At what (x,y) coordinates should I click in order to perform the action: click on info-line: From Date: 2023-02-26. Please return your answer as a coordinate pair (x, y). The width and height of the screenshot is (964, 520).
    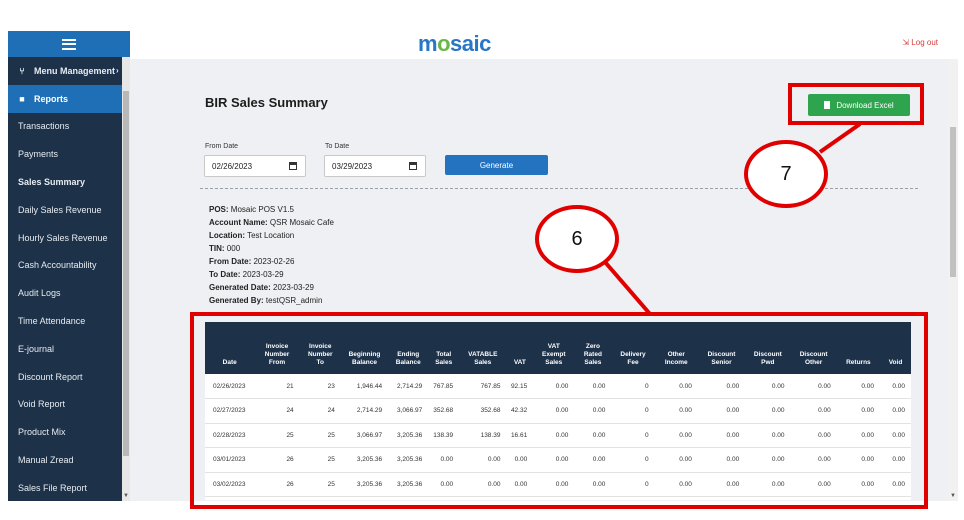
    Looking at the image, I should click on (251, 261).